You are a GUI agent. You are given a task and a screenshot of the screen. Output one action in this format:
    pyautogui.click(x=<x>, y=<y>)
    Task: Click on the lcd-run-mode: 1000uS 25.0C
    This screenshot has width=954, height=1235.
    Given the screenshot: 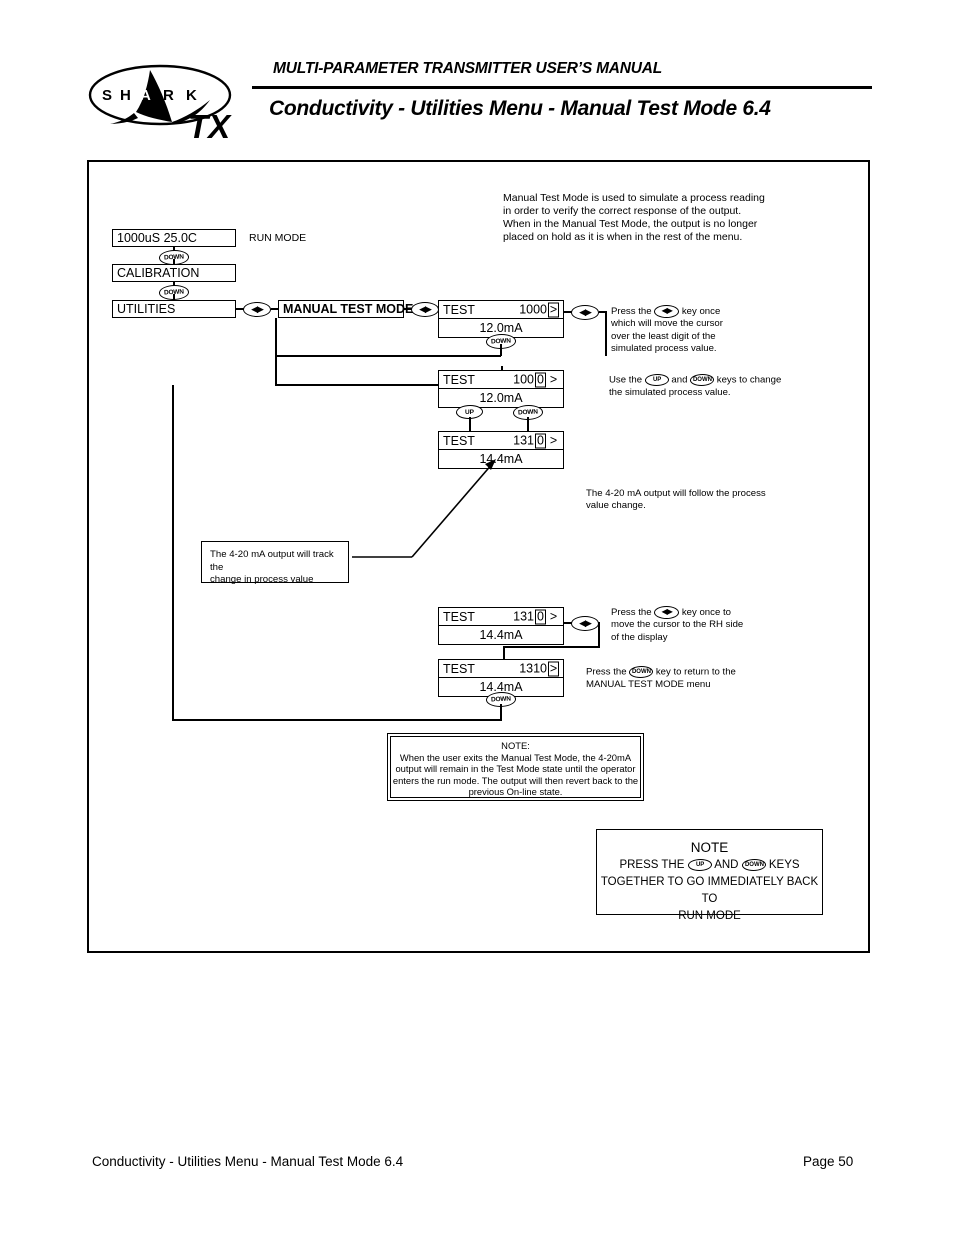 What is the action you would take?
    pyautogui.click(x=174, y=238)
    